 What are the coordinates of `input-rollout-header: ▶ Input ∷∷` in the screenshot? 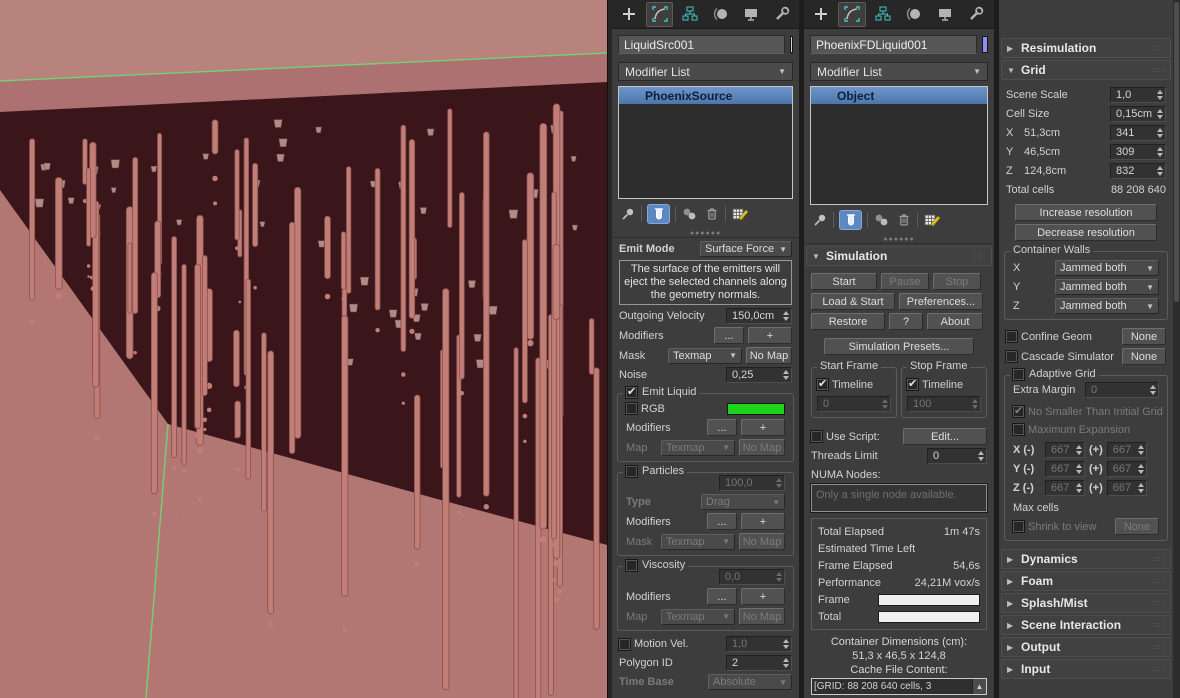 It's located at (1086, 669).